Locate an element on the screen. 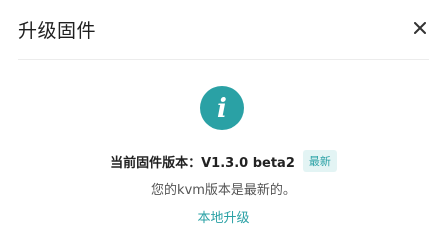 The height and width of the screenshot is (246, 447). info-icon-glyph: i is located at coordinates (222, 109).